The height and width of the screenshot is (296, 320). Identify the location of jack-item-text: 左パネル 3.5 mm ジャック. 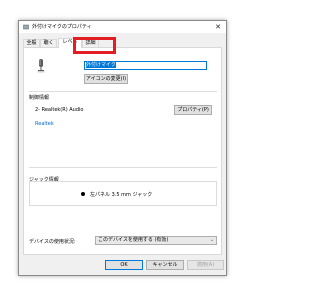
(121, 195).